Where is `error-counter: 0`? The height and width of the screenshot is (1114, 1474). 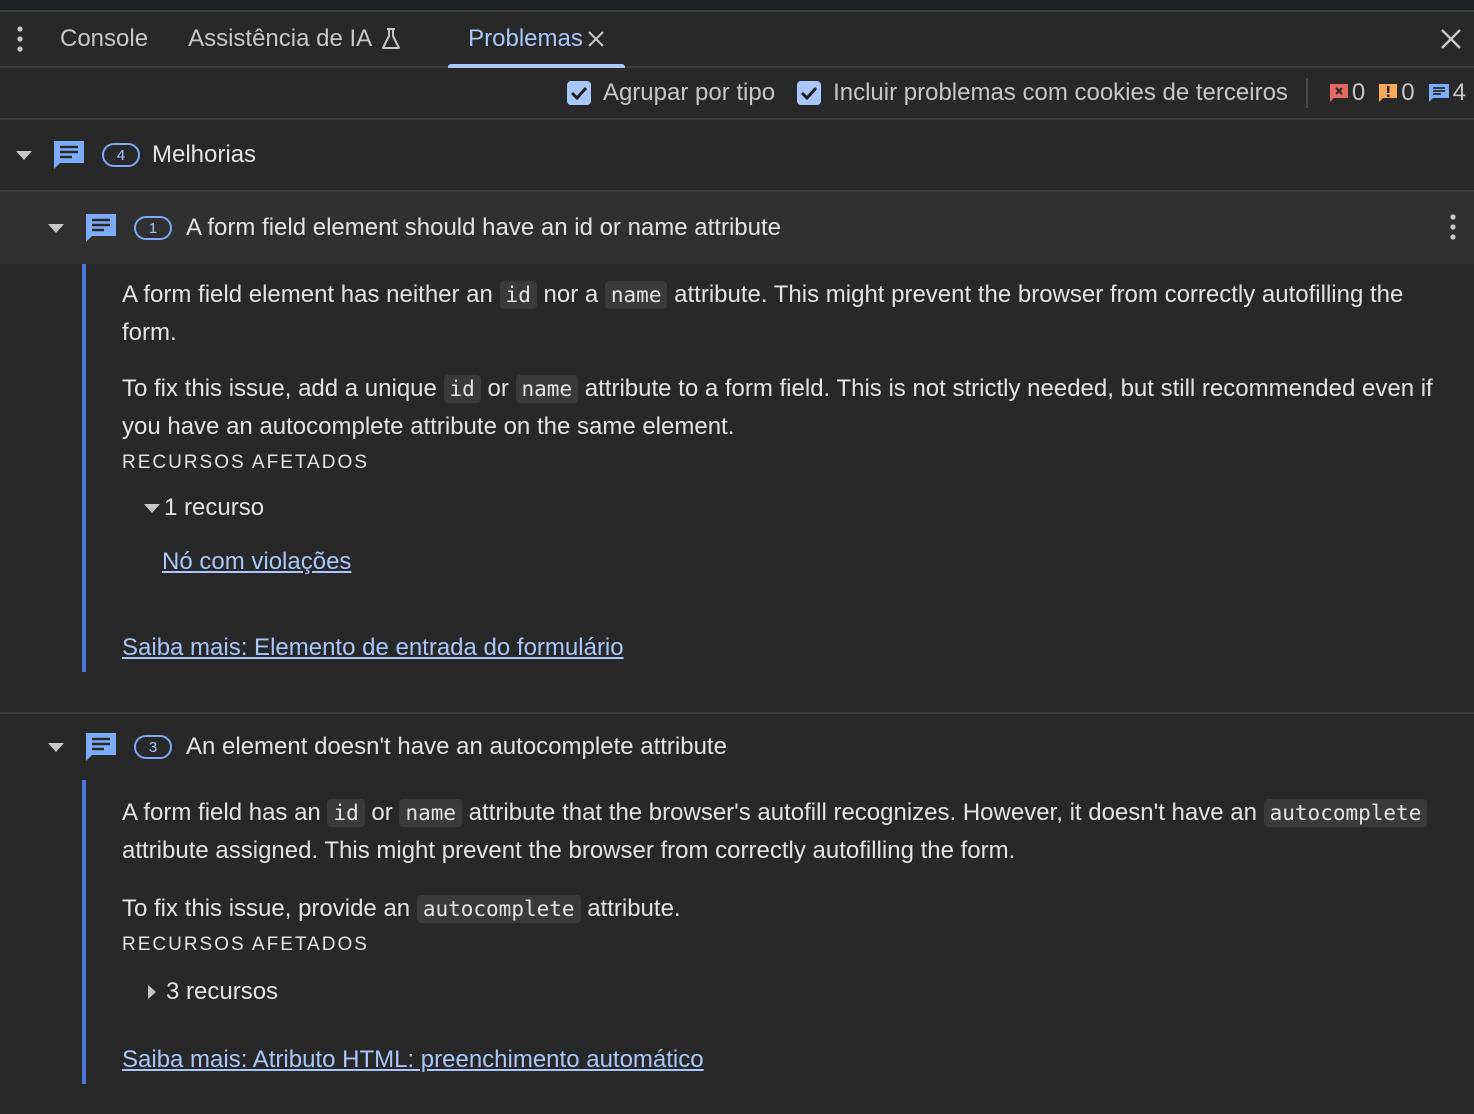
error-counter: 0 is located at coordinates (1346, 93).